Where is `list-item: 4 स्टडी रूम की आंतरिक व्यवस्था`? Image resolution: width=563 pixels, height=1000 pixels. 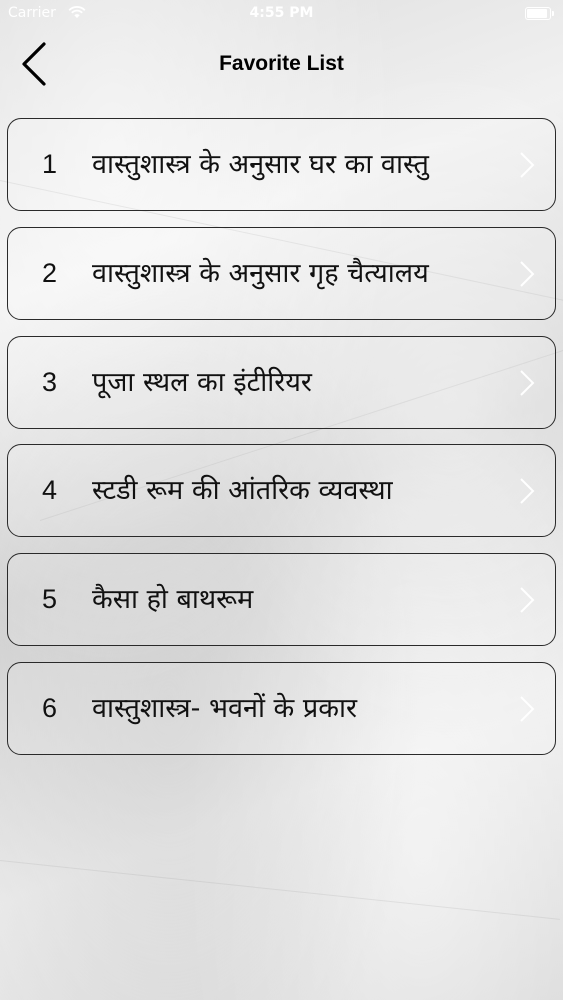
list-item: 4 स्टडी रूम की आंतरिक व्यवस्था is located at coordinates (281, 491).